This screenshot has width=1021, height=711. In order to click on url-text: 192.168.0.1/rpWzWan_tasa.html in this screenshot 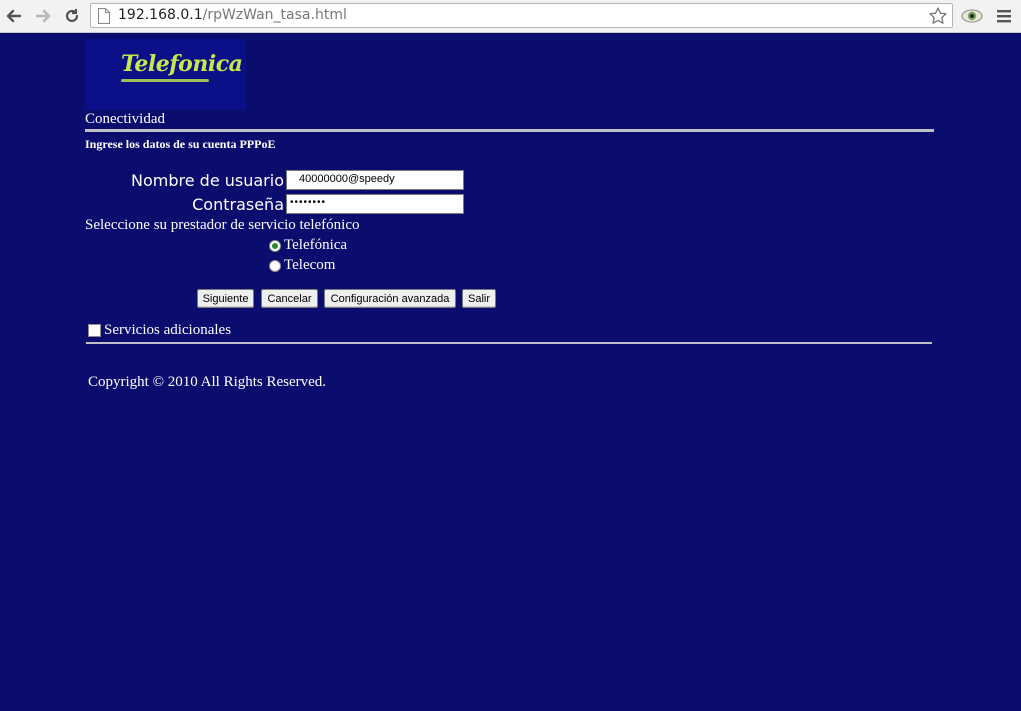, I will do `click(232, 15)`.